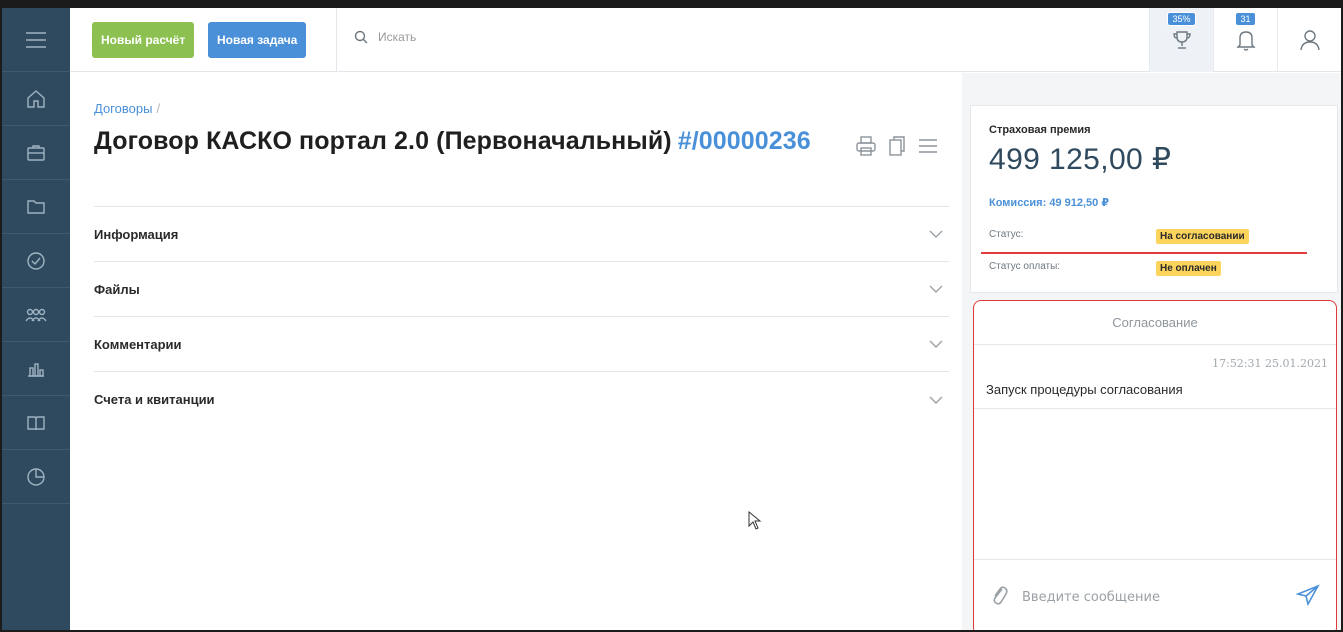 This screenshot has width=1343, height=632. I want to click on sidebar-item-folder, so click(36, 207).